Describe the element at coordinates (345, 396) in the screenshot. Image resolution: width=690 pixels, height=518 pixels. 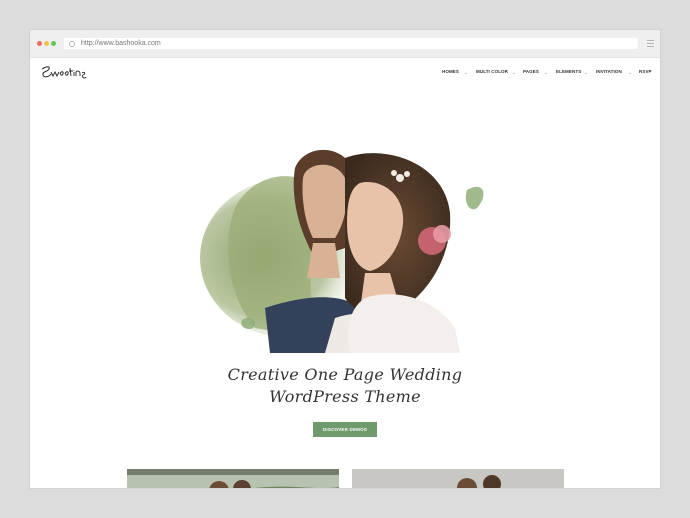
I see `hero-headline-line2: WordPress Theme` at that location.